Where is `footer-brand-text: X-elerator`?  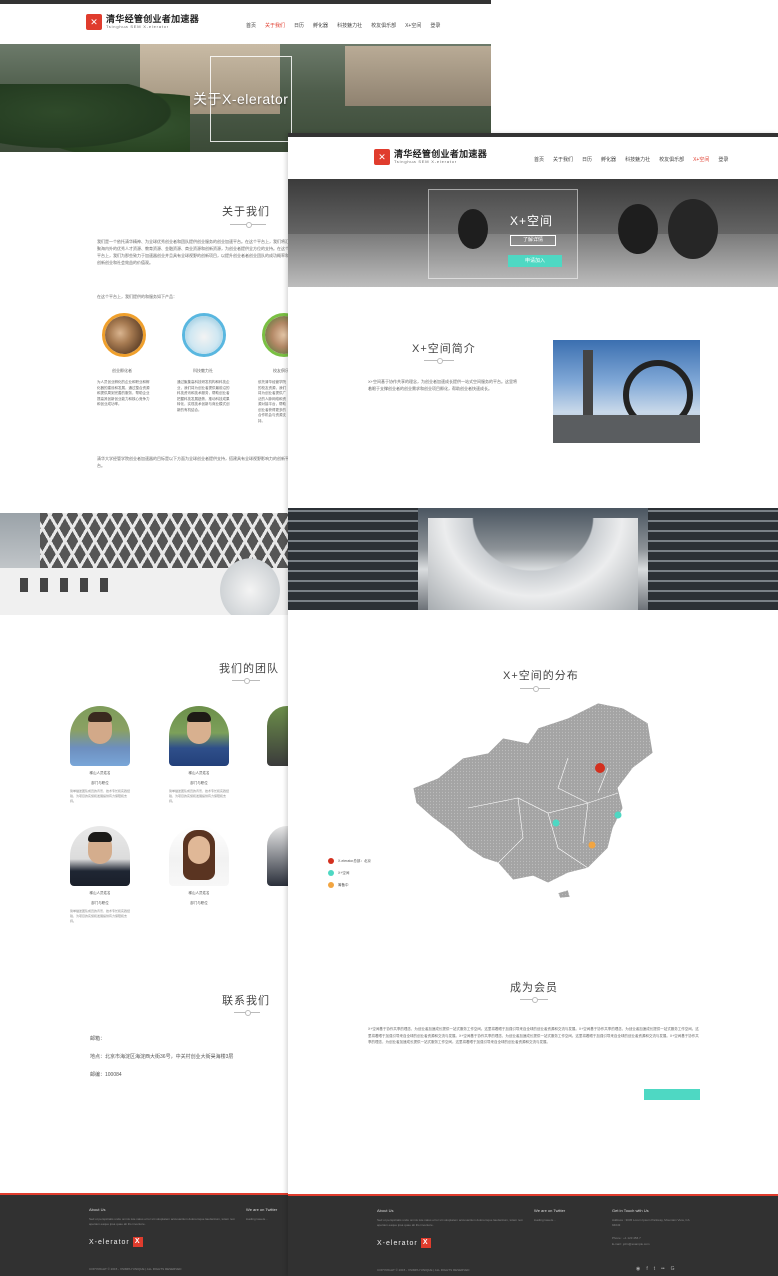
footer-brand-text: X-elerator is located at coordinates (397, 1243).